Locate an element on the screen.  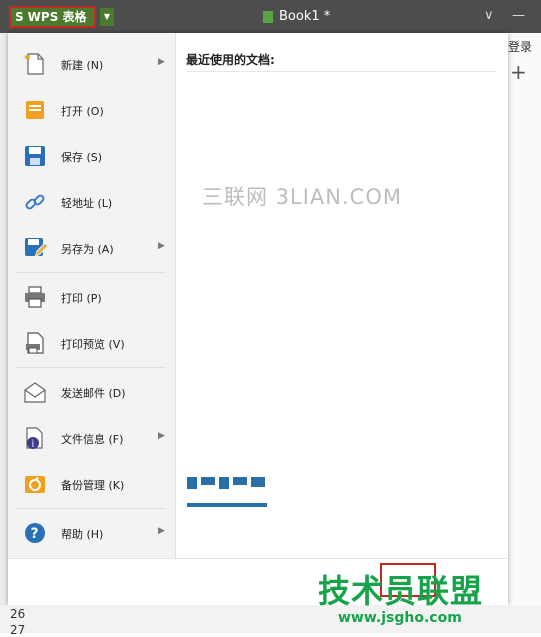
save-icon is located at coordinates (35, 156).